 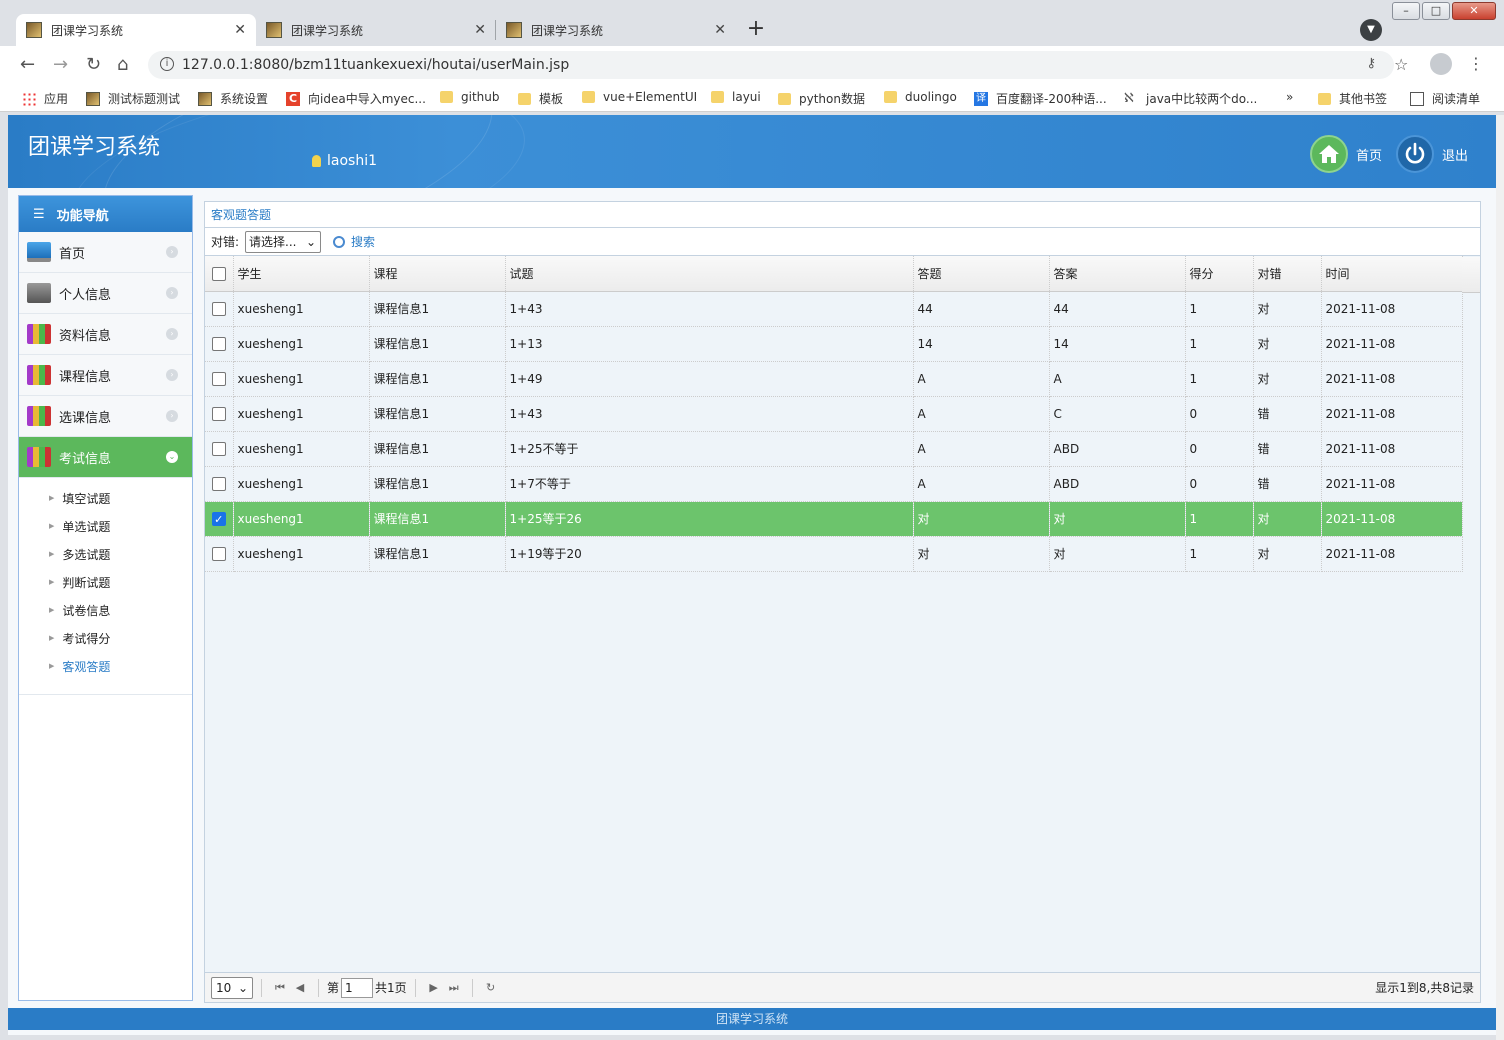 What do you see at coordinates (981, 274) in the screenshot?
I see `column-header: 答题` at bounding box center [981, 274].